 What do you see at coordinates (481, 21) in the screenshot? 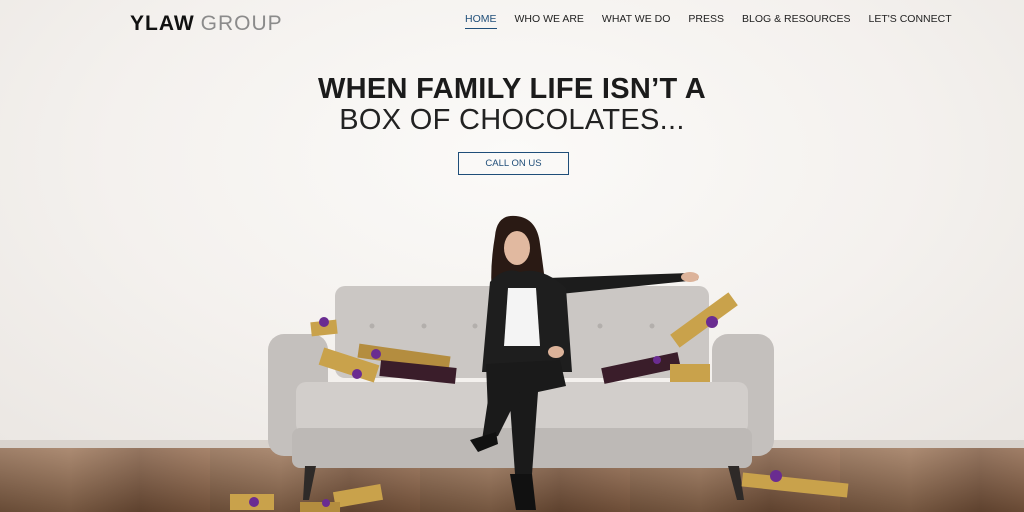
I see `nav-home: HOME` at bounding box center [481, 21].